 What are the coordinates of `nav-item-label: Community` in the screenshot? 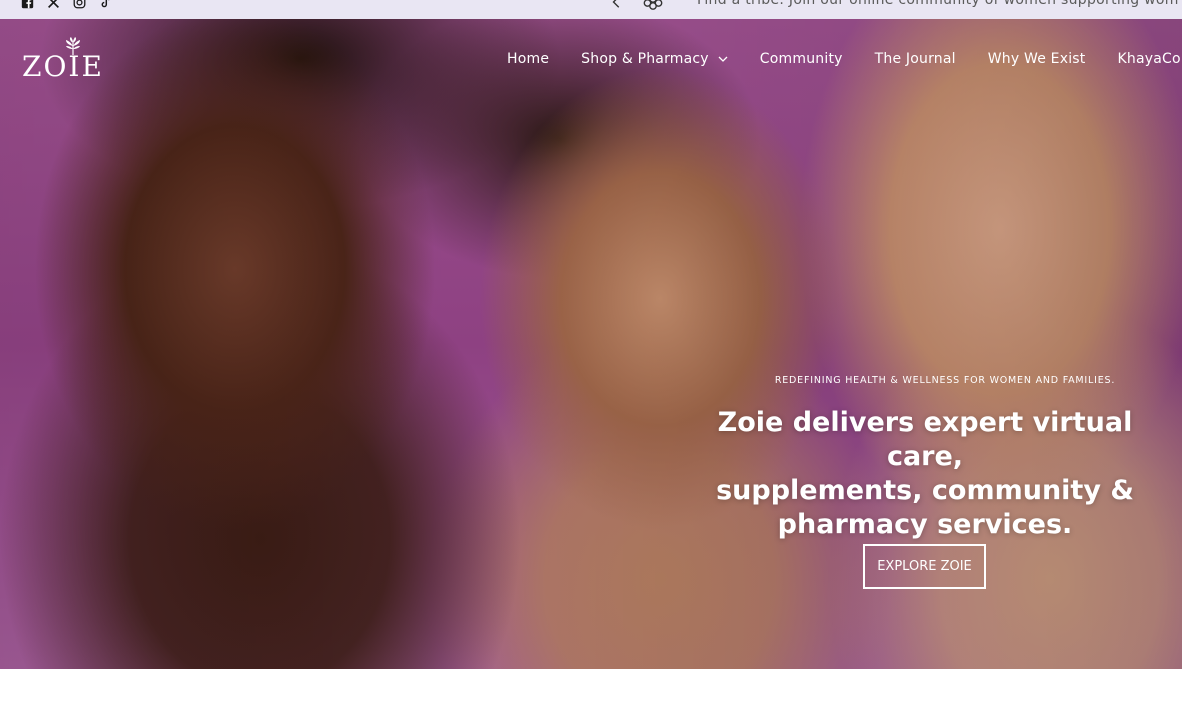 It's located at (801, 59).